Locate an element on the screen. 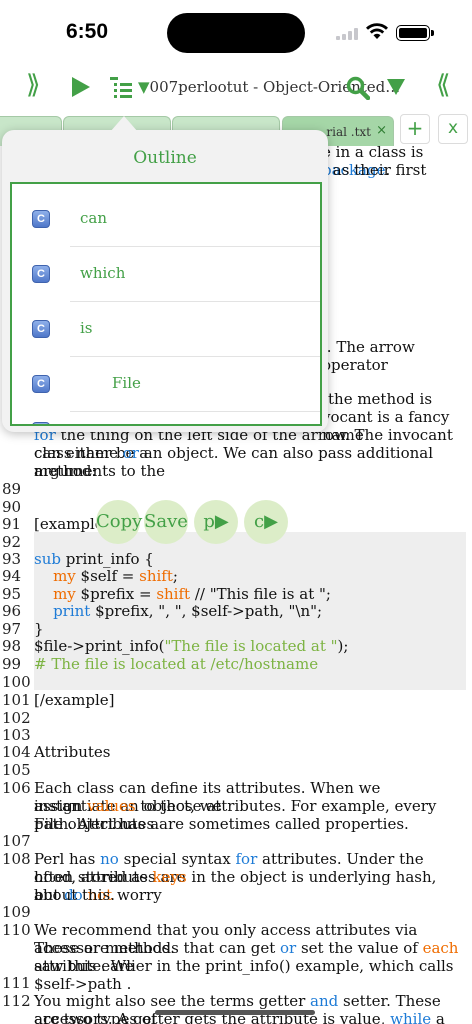 The width and height of the screenshot is (472, 1024). run-c-button: c▶ is located at coordinates (266, 522).